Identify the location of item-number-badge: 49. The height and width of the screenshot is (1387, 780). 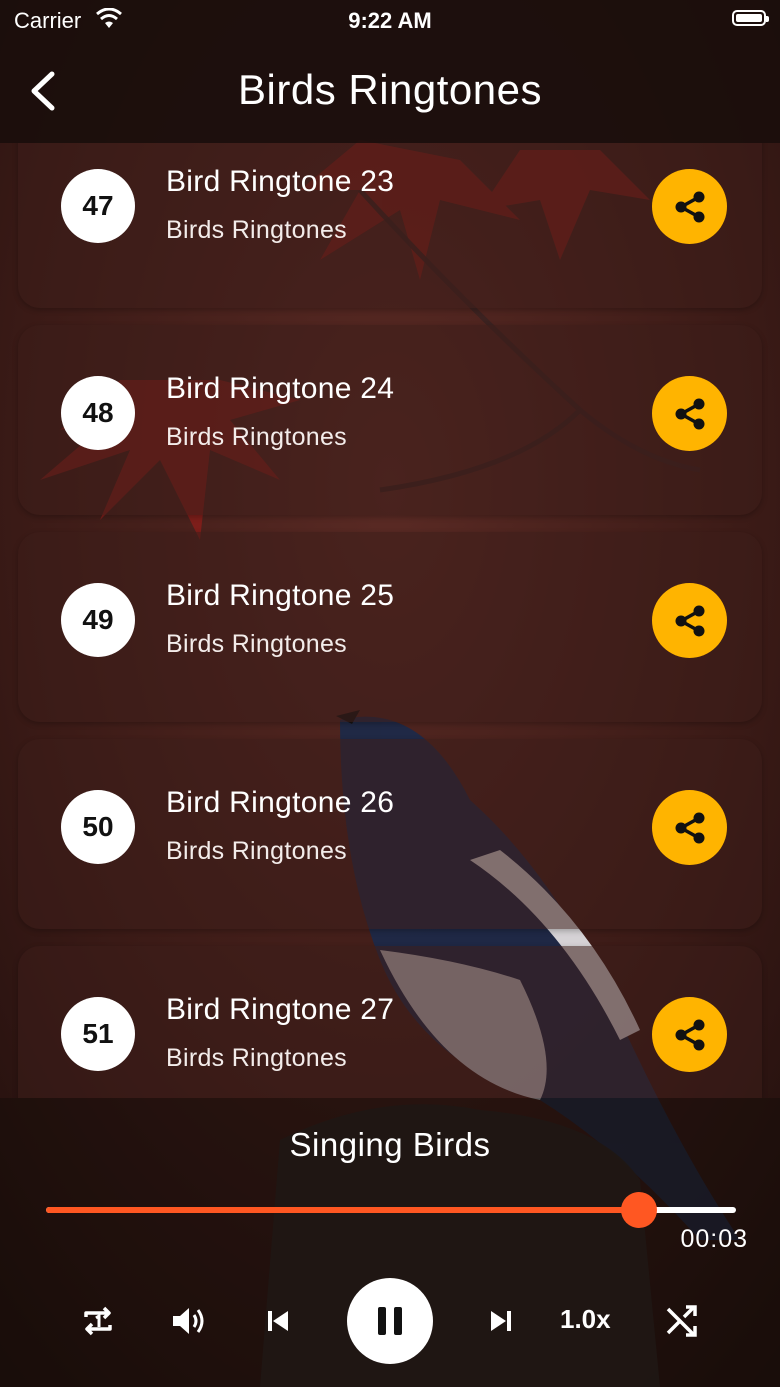
(98, 620).